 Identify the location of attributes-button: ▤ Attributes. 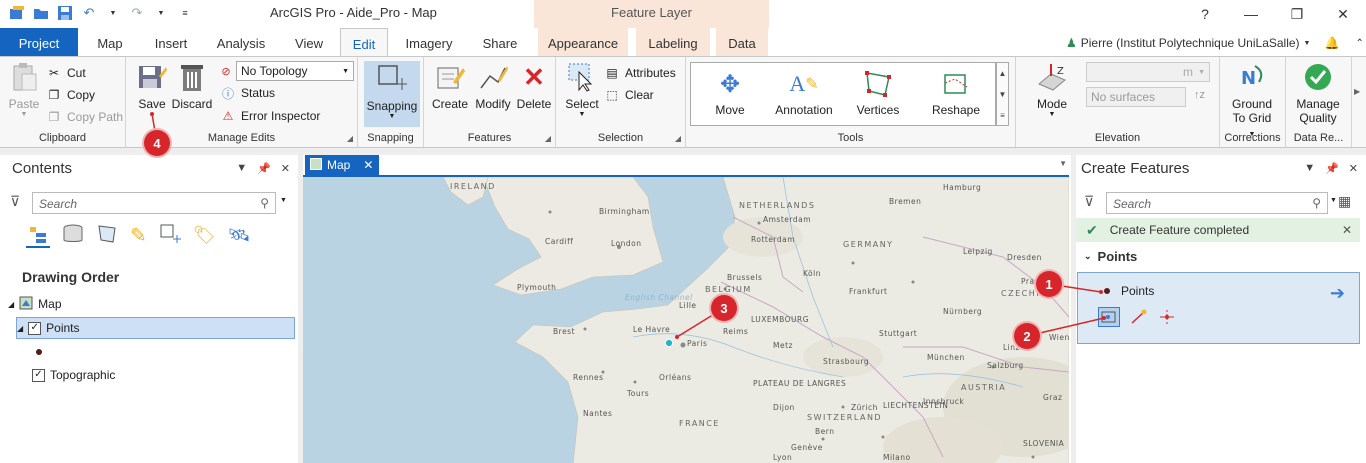
(639, 73).